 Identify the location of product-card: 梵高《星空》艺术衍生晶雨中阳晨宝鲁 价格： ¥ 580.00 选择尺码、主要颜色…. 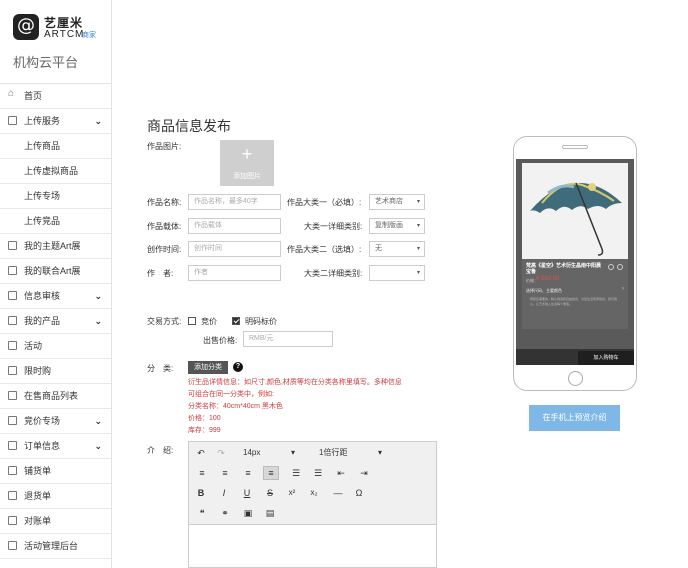
(575, 294).